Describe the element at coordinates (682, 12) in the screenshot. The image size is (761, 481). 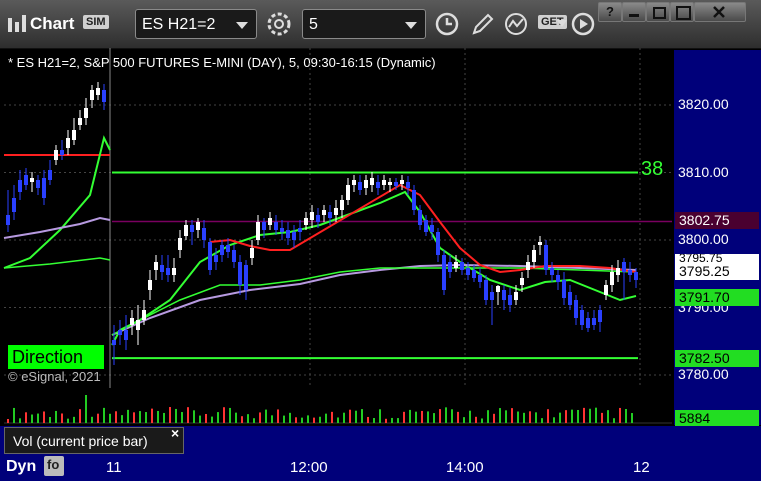
I see `maximize-button` at that location.